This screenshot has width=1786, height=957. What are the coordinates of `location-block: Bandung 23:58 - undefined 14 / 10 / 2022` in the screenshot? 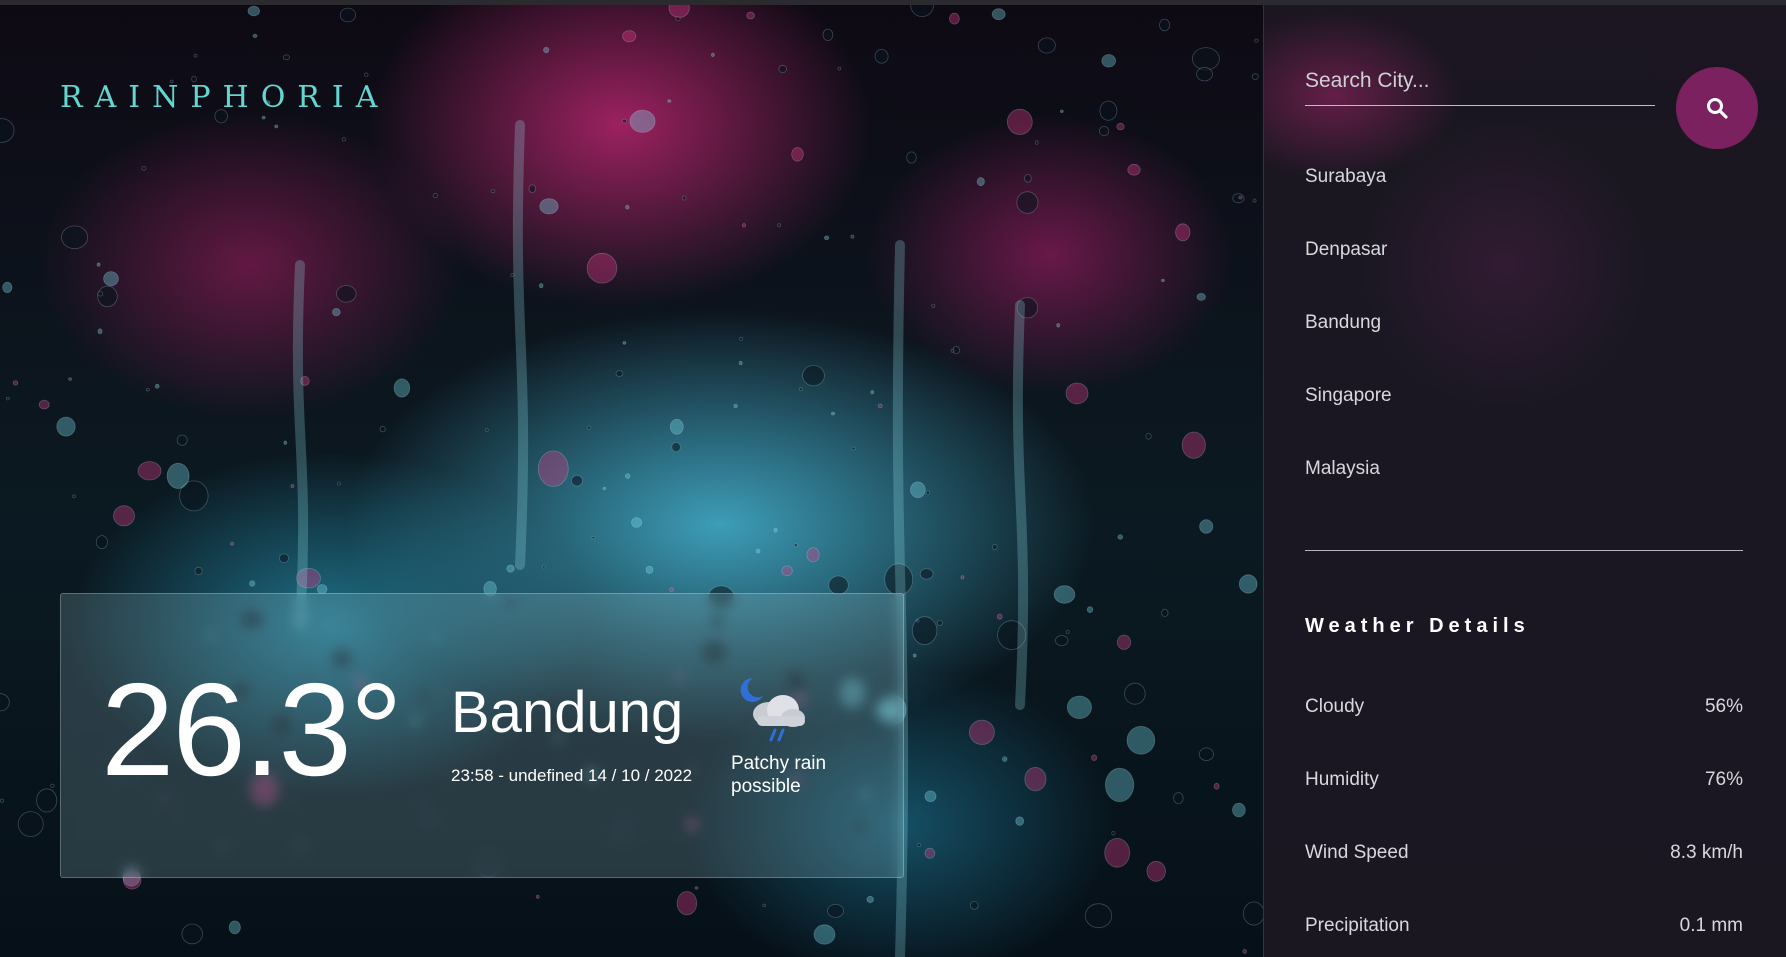 It's located at (571, 735).